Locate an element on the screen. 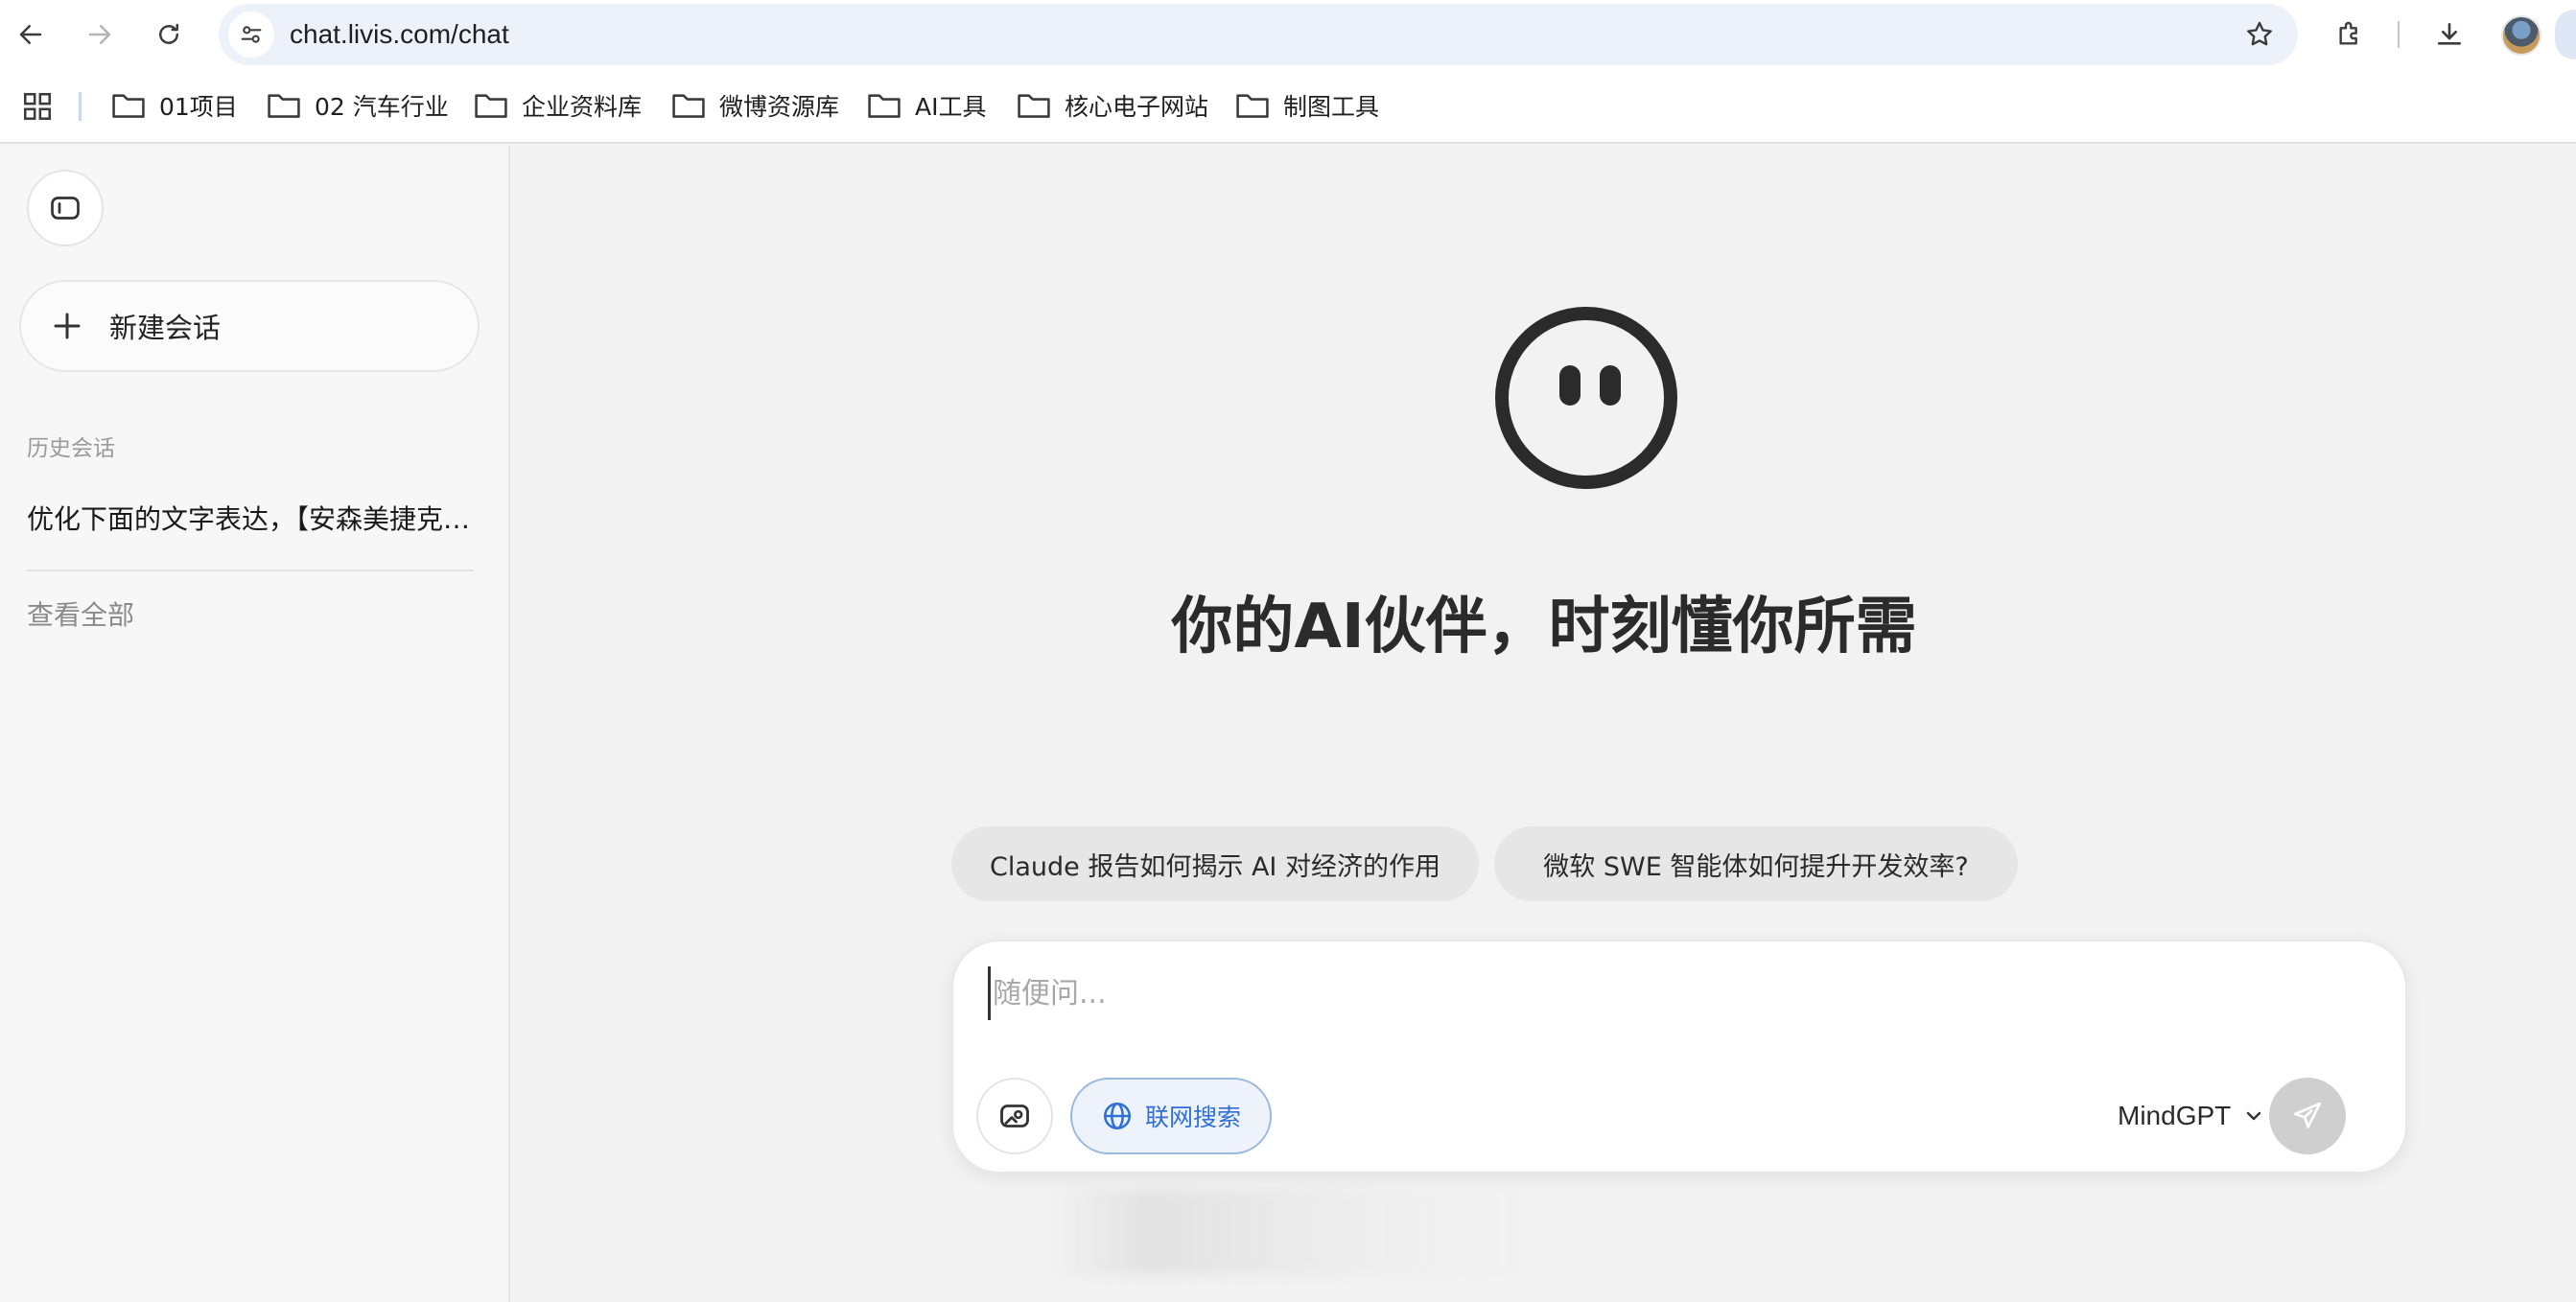 This screenshot has height=1302, width=2576. sidebar-panel-icon is located at coordinates (65, 208).